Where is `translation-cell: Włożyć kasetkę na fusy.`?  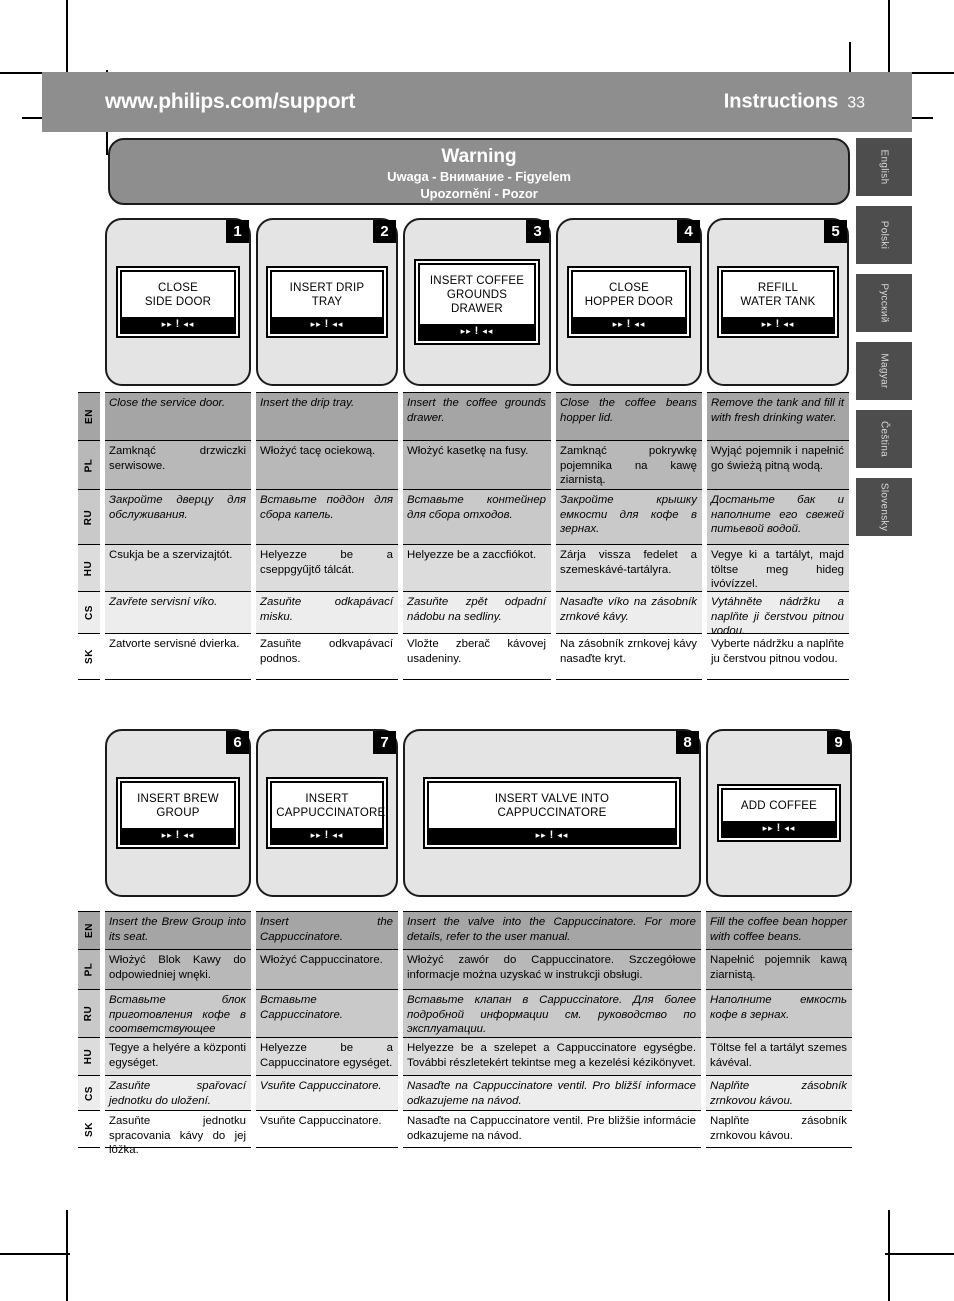
translation-cell: Włożyć kasetkę na fusy. is located at coordinates (477, 464).